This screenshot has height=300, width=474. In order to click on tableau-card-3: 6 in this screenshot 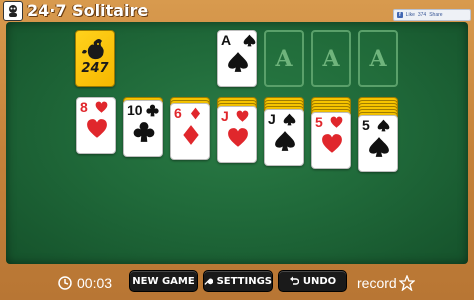, I will do `click(190, 131)`.